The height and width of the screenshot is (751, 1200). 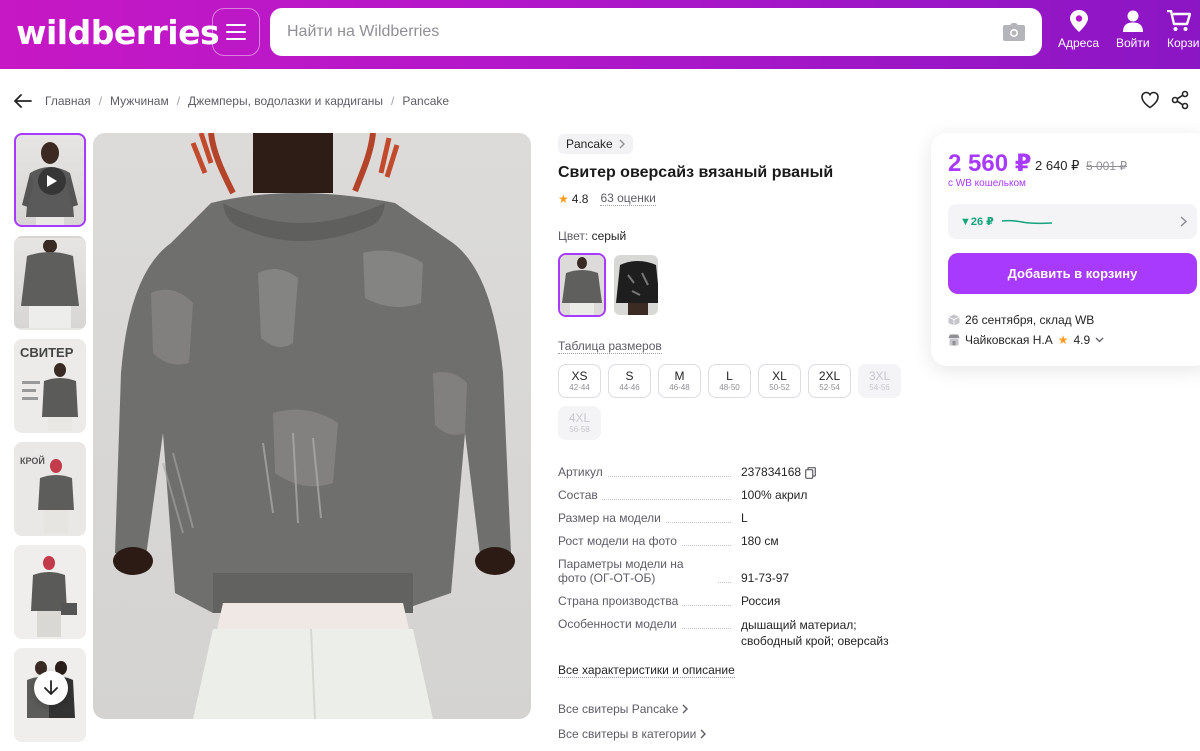 I want to click on breadcrumb-men: Мужчинам, so click(x=139, y=101).